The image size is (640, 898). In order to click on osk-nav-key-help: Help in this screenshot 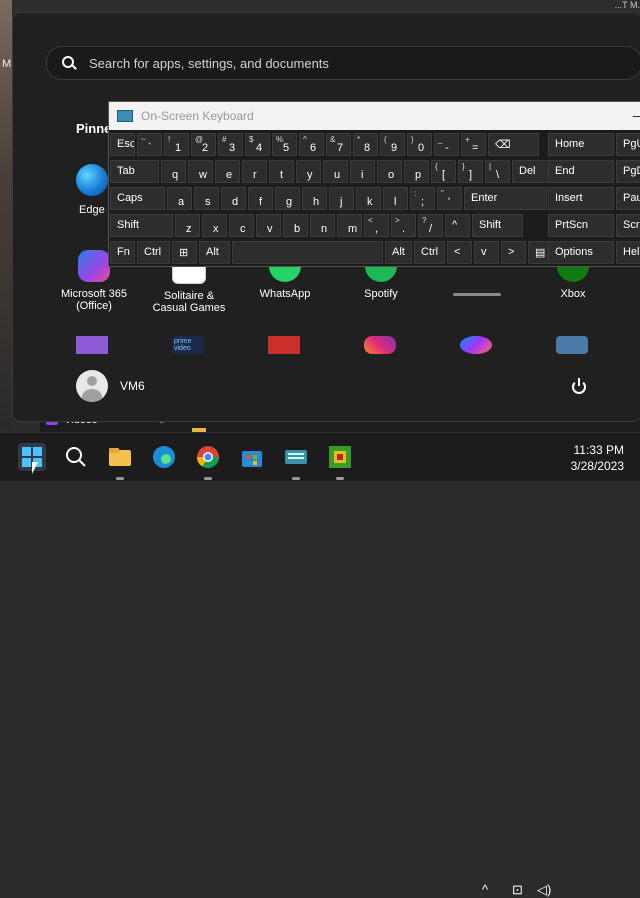, I will do `click(628, 252)`.